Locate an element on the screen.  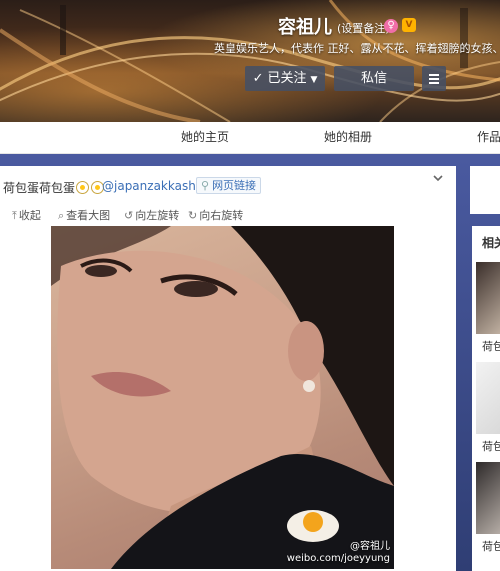
following-button: ✓ 已关注 ▼ is located at coordinates (285, 78).